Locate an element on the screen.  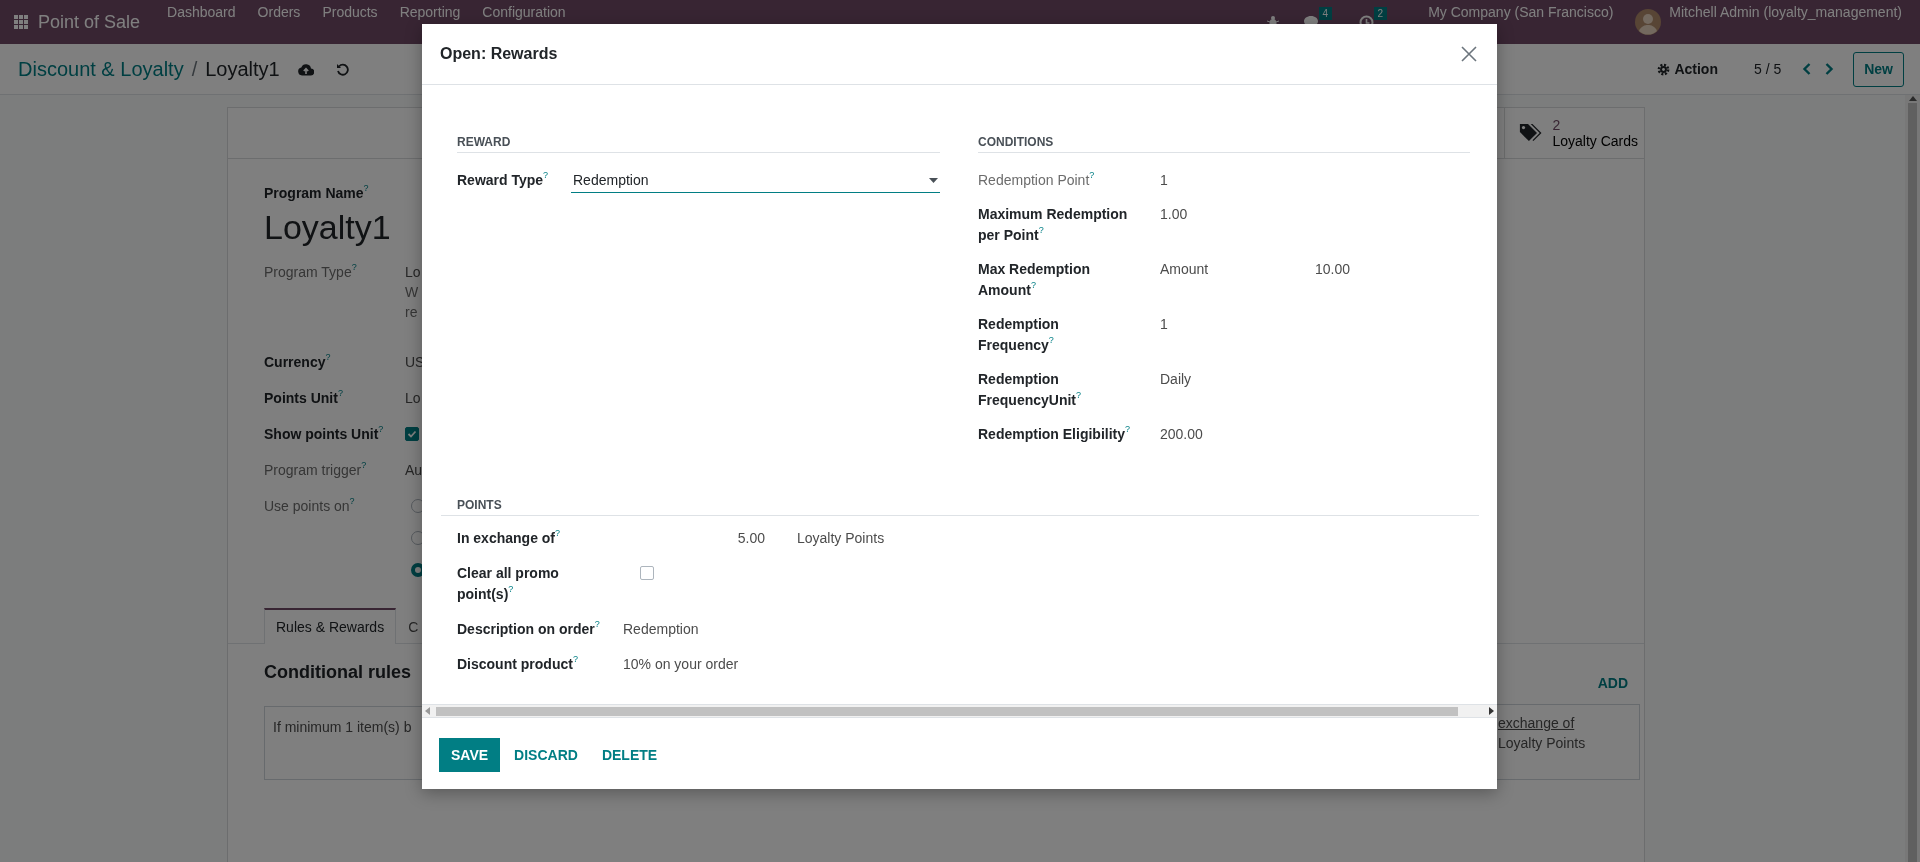
pager-counter: 5 / 5 is located at coordinates (1767, 69).